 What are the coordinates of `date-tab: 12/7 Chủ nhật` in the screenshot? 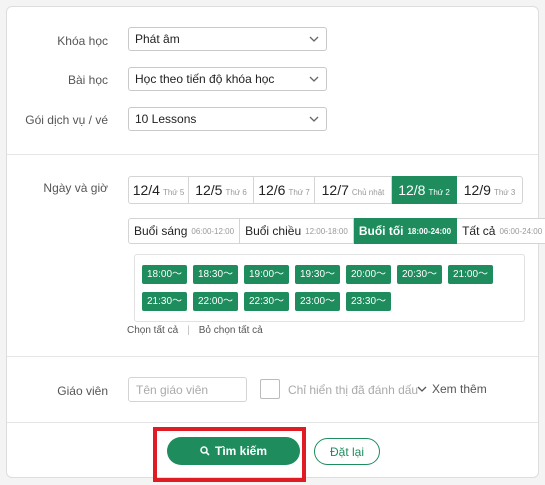 It's located at (353, 190).